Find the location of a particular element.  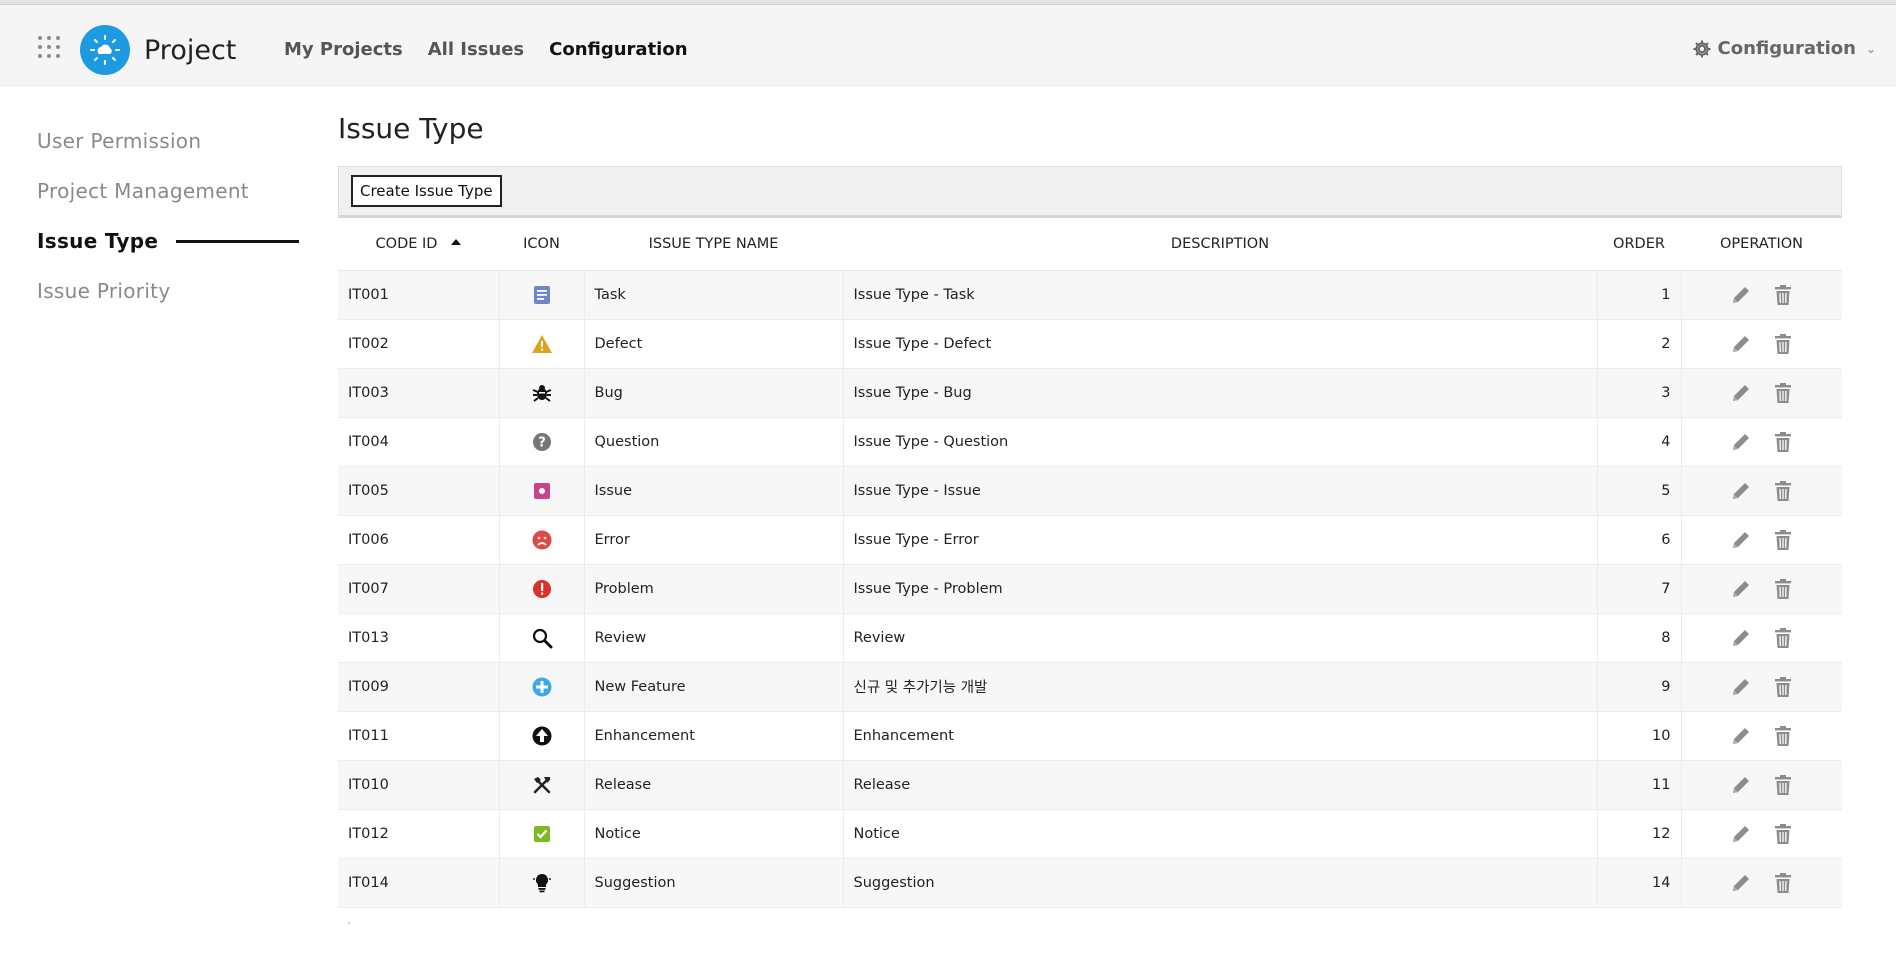

page-title: Issue Type is located at coordinates (411, 128).